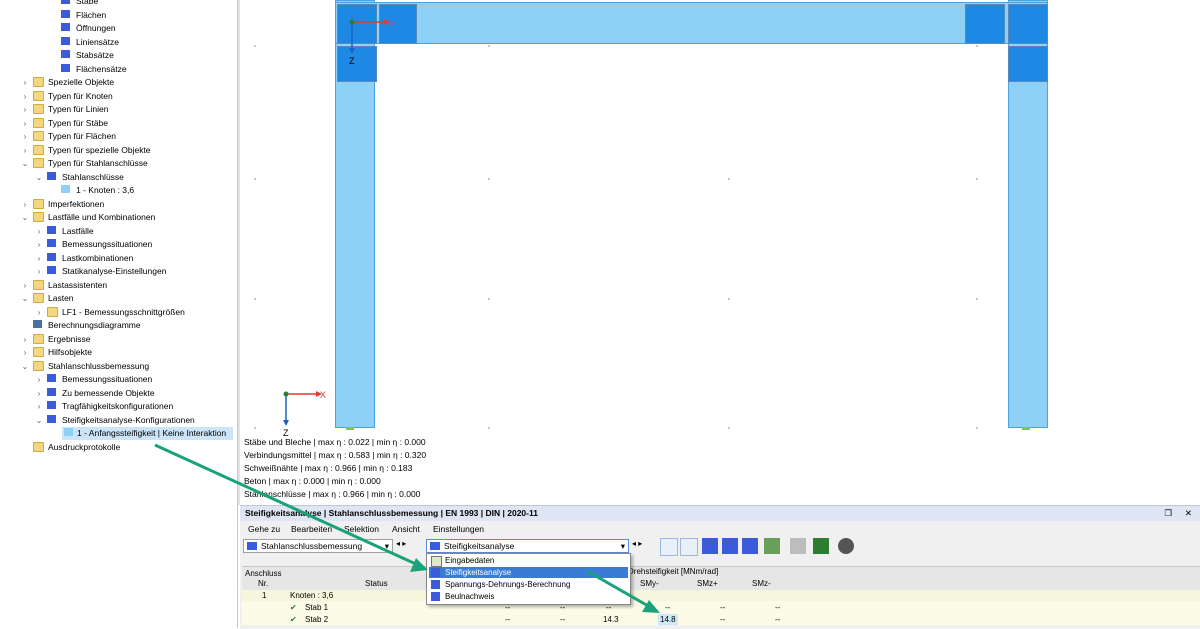 The width and height of the screenshot is (1200, 629). Describe the element at coordinates (118, 298) in the screenshot. I see `tree-item: ⌄ Lasten` at that location.